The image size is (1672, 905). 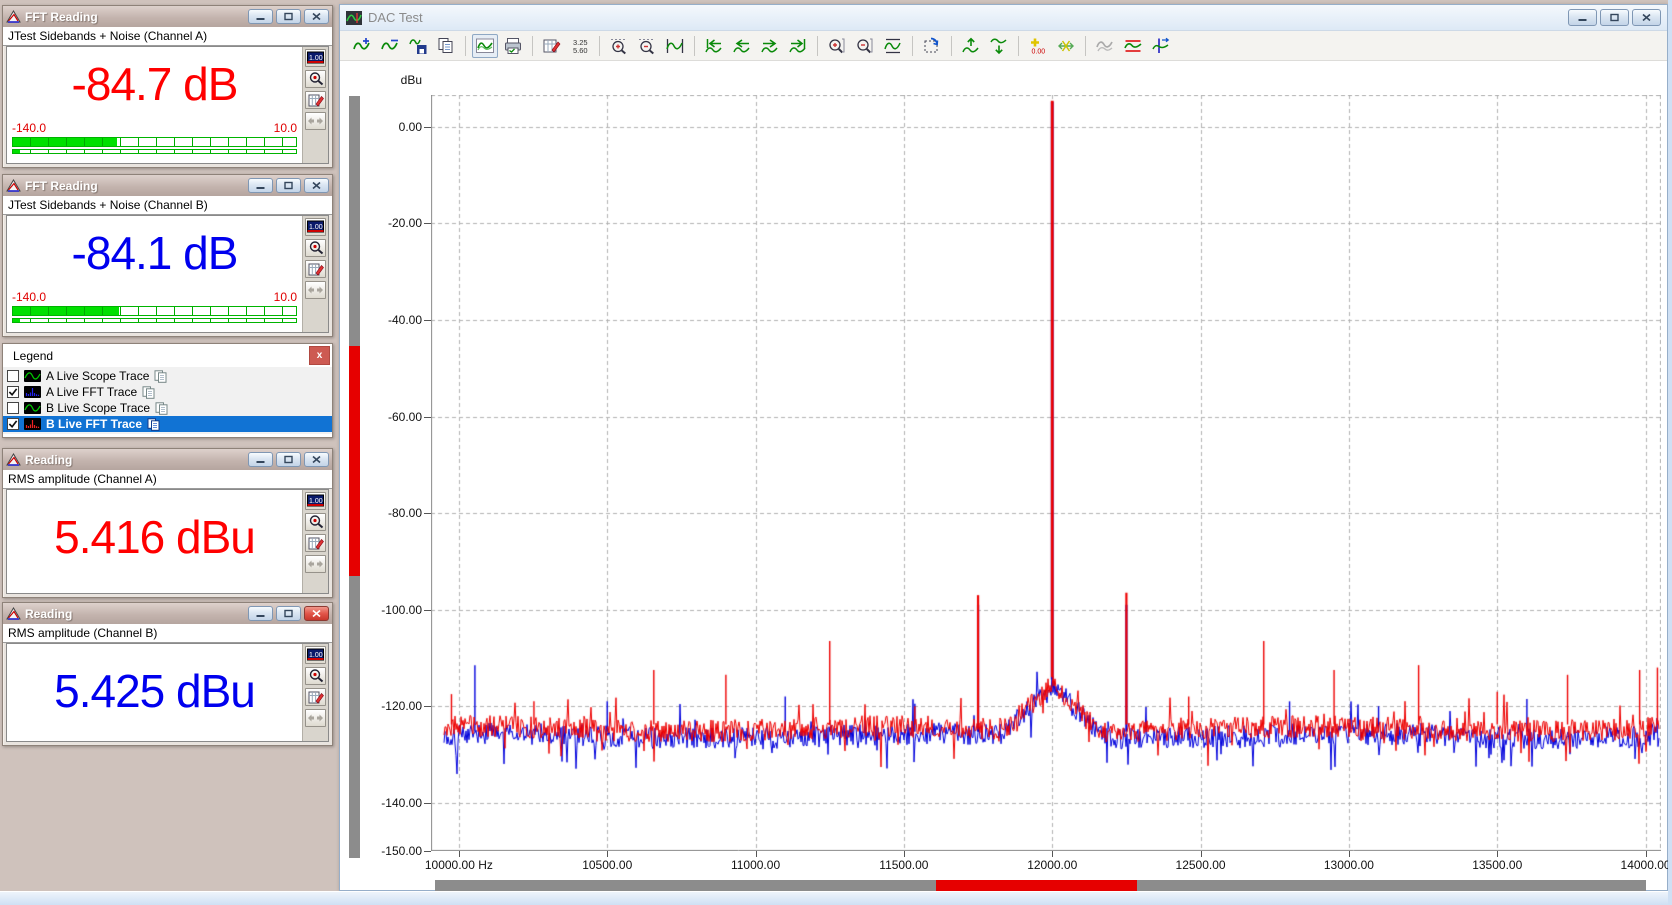 What do you see at coordinates (410, 126) in the screenshot?
I see `y-tick-label: 0.00` at bounding box center [410, 126].